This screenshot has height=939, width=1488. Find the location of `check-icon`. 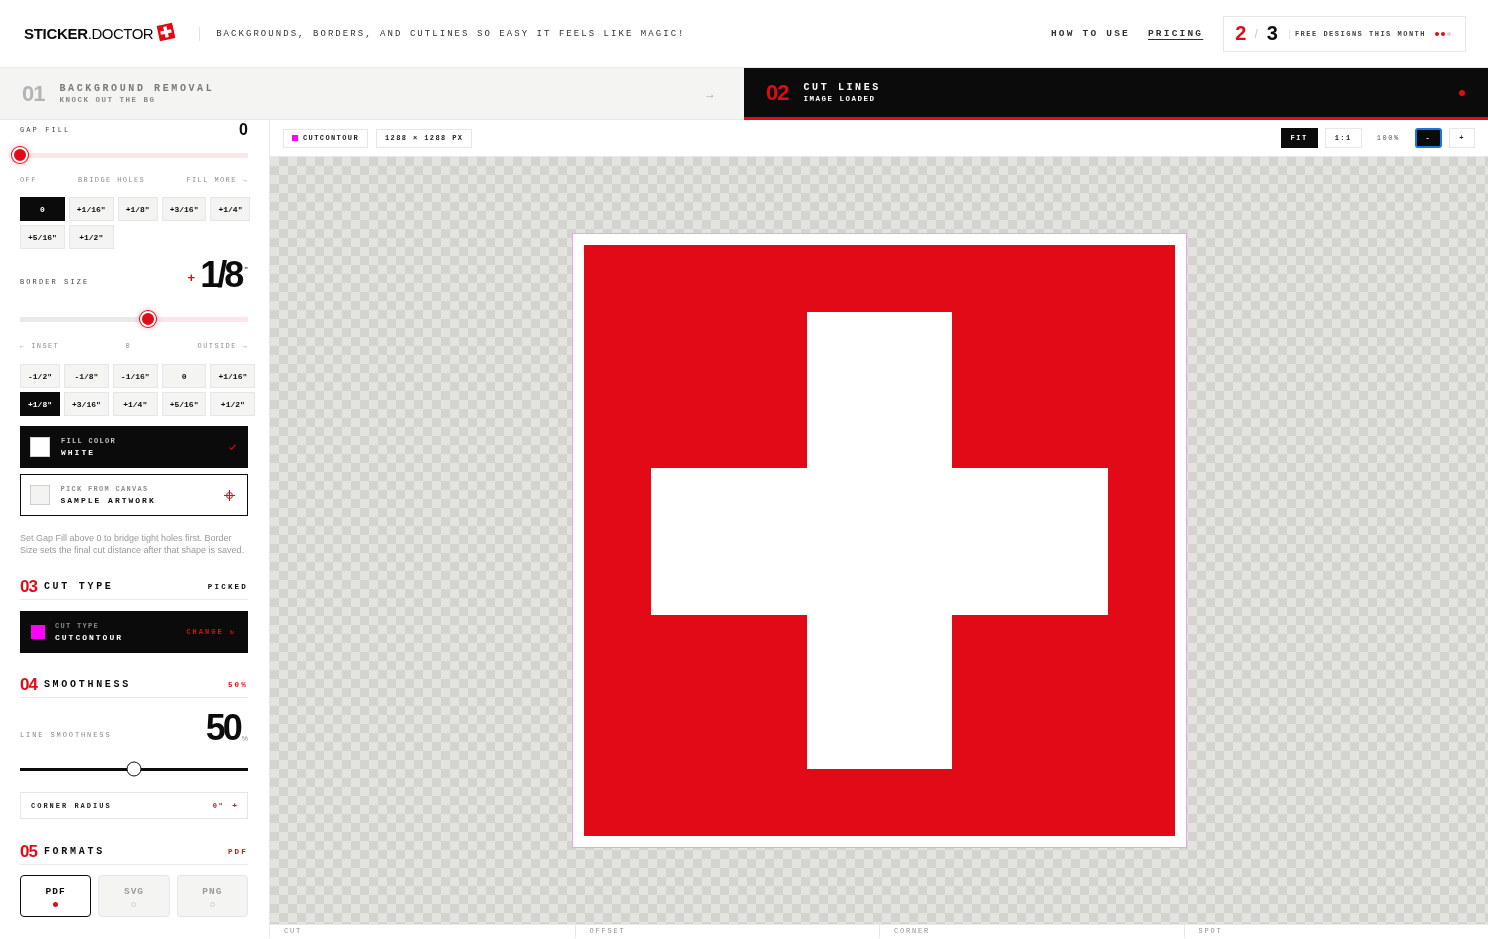

check-icon is located at coordinates (232, 447).